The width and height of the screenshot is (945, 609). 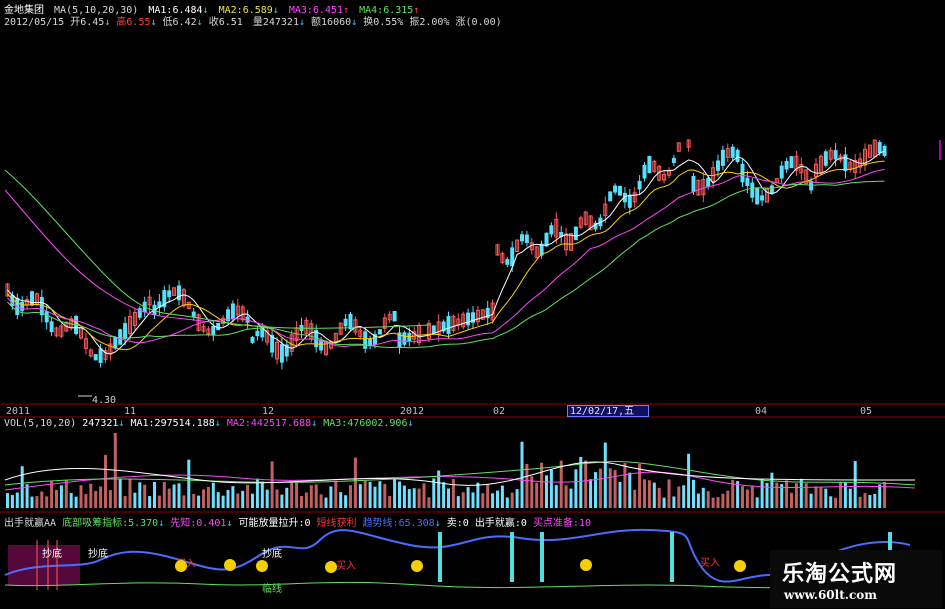 What do you see at coordinates (499, 411) in the screenshot?
I see `date-label-02: 02` at bounding box center [499, 411].